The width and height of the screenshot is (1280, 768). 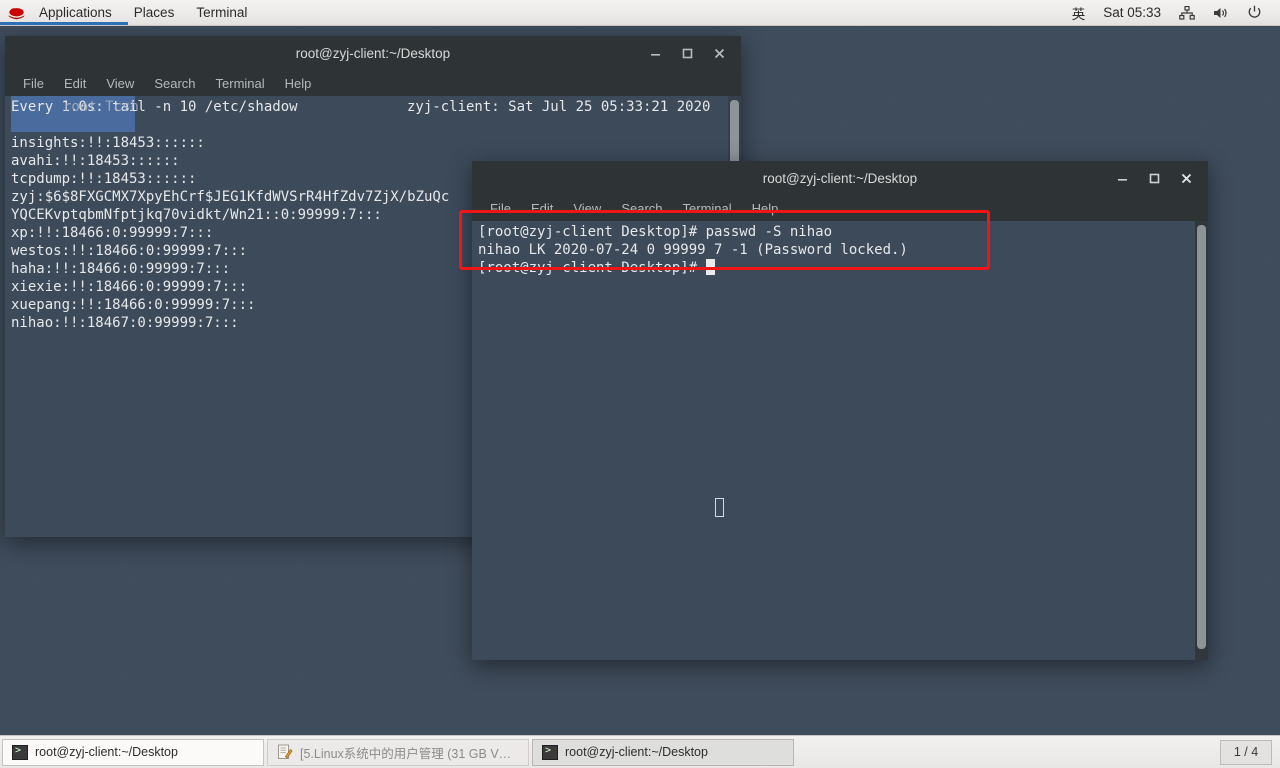 I want to click on window1-close-button, so click(x=719, y=53).